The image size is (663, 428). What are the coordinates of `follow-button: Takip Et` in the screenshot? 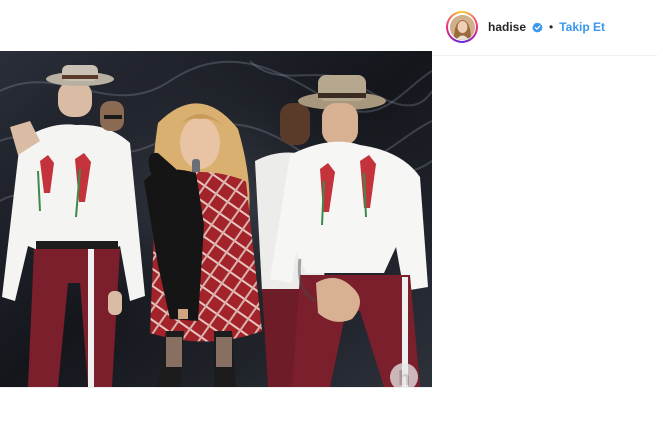 It's located at (582, 27).